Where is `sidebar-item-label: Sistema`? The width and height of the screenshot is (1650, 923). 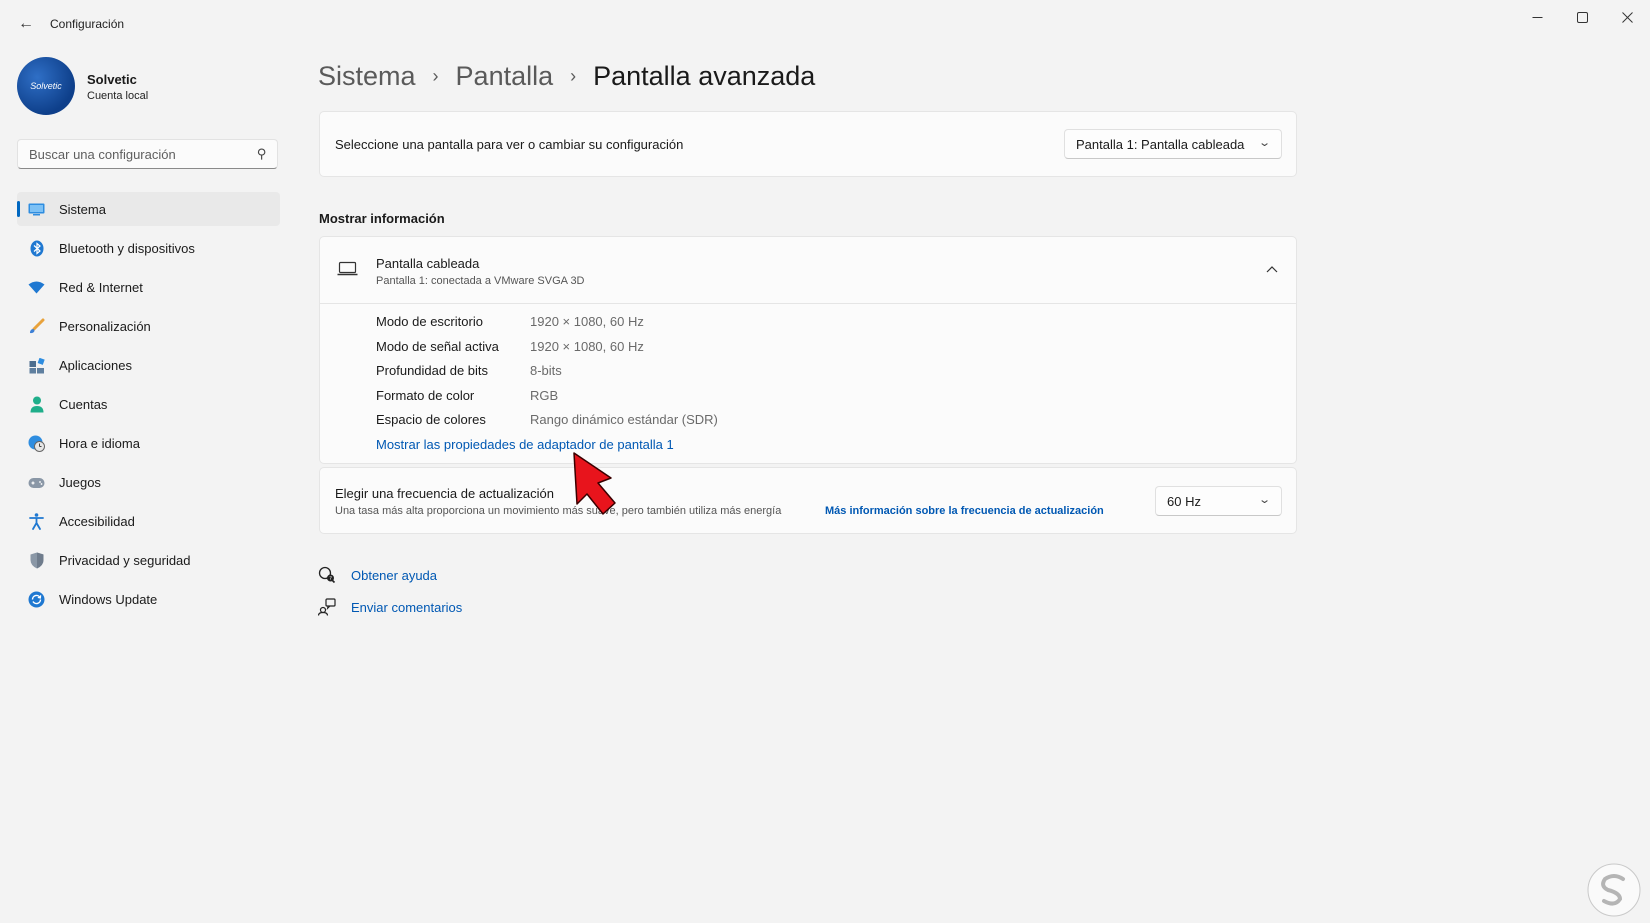
sidebar-item-label: Sistema is located at coordinates (82, 209).